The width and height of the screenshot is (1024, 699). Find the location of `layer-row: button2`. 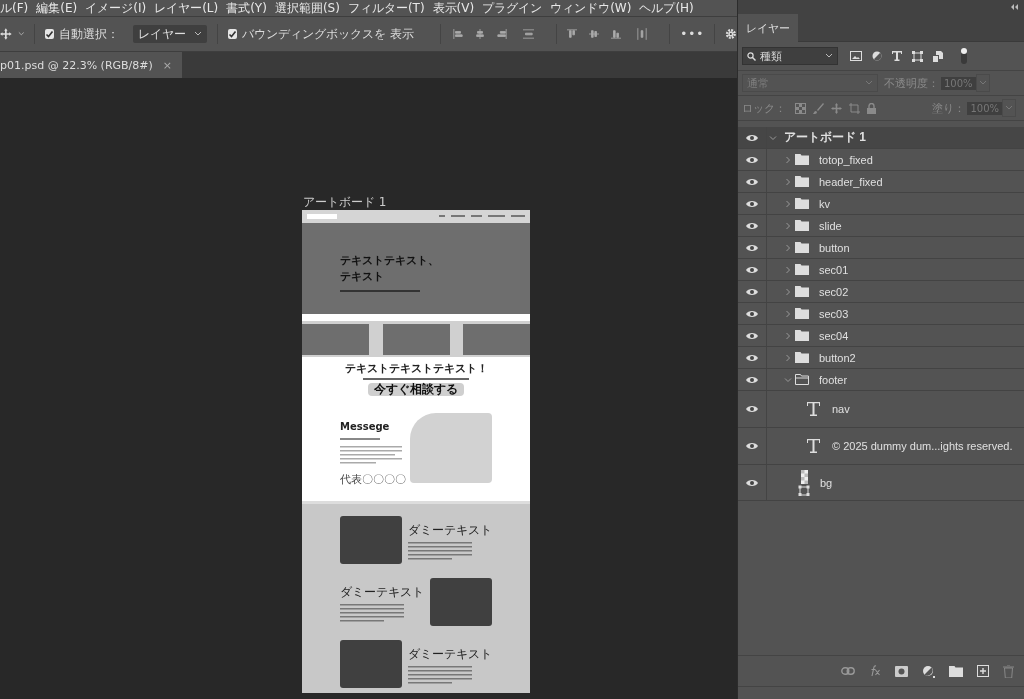

layer-row: button2 is located at coordinates (881, 358).